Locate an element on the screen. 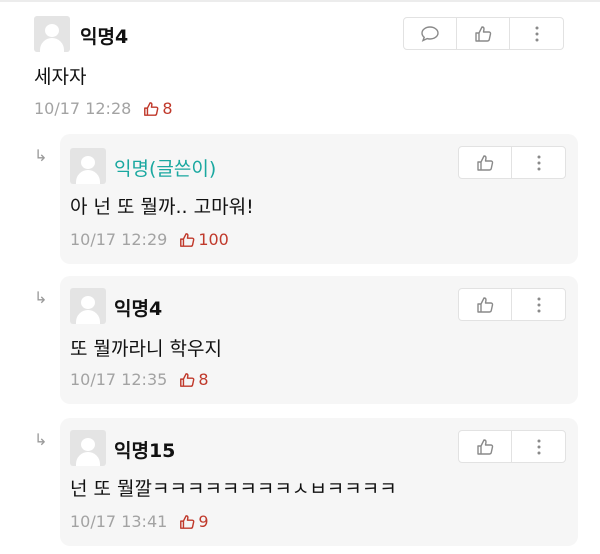 The image size is (600, 554). like-count: 9 is located at coordinates (194, 521).